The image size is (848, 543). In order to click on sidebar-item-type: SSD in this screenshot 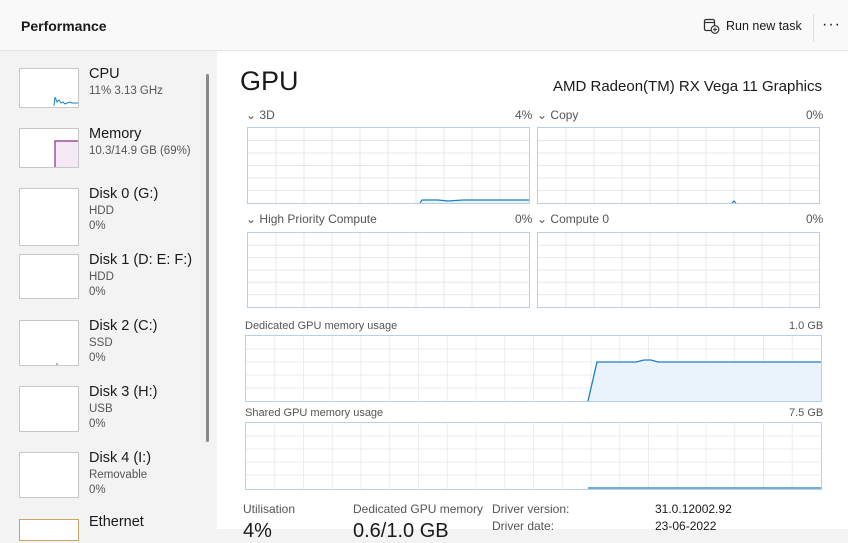, I will do `click(101, 343)`.